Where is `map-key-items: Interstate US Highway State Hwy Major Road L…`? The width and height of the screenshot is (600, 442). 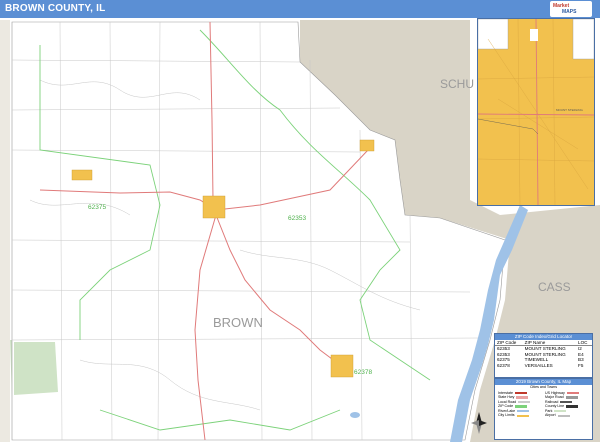
map-key-items: Interstate US Highway State Hwy Major Road L… is located at coordinates (543, 405).